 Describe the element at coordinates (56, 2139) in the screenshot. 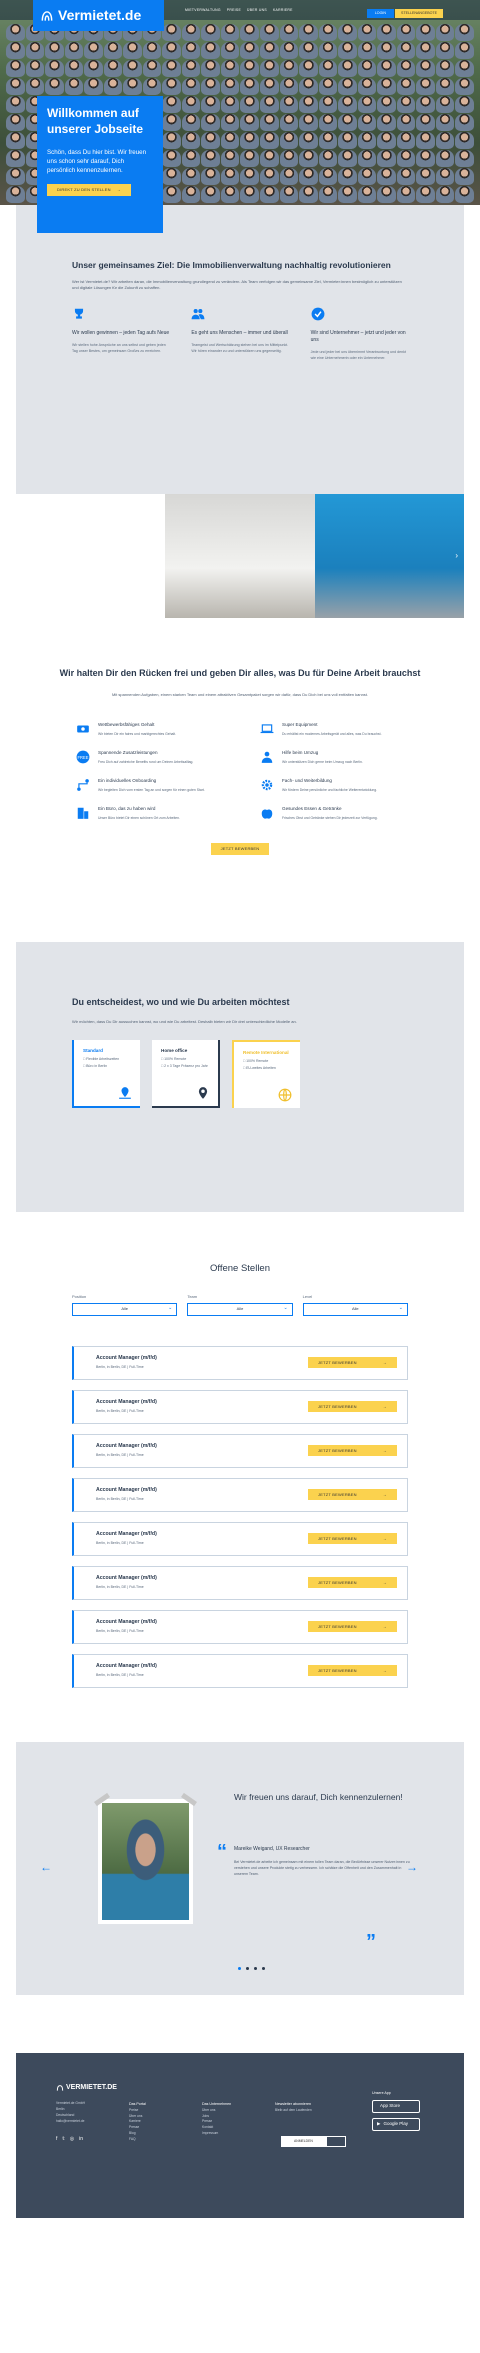

I see `facebook-icon: f` at that location.